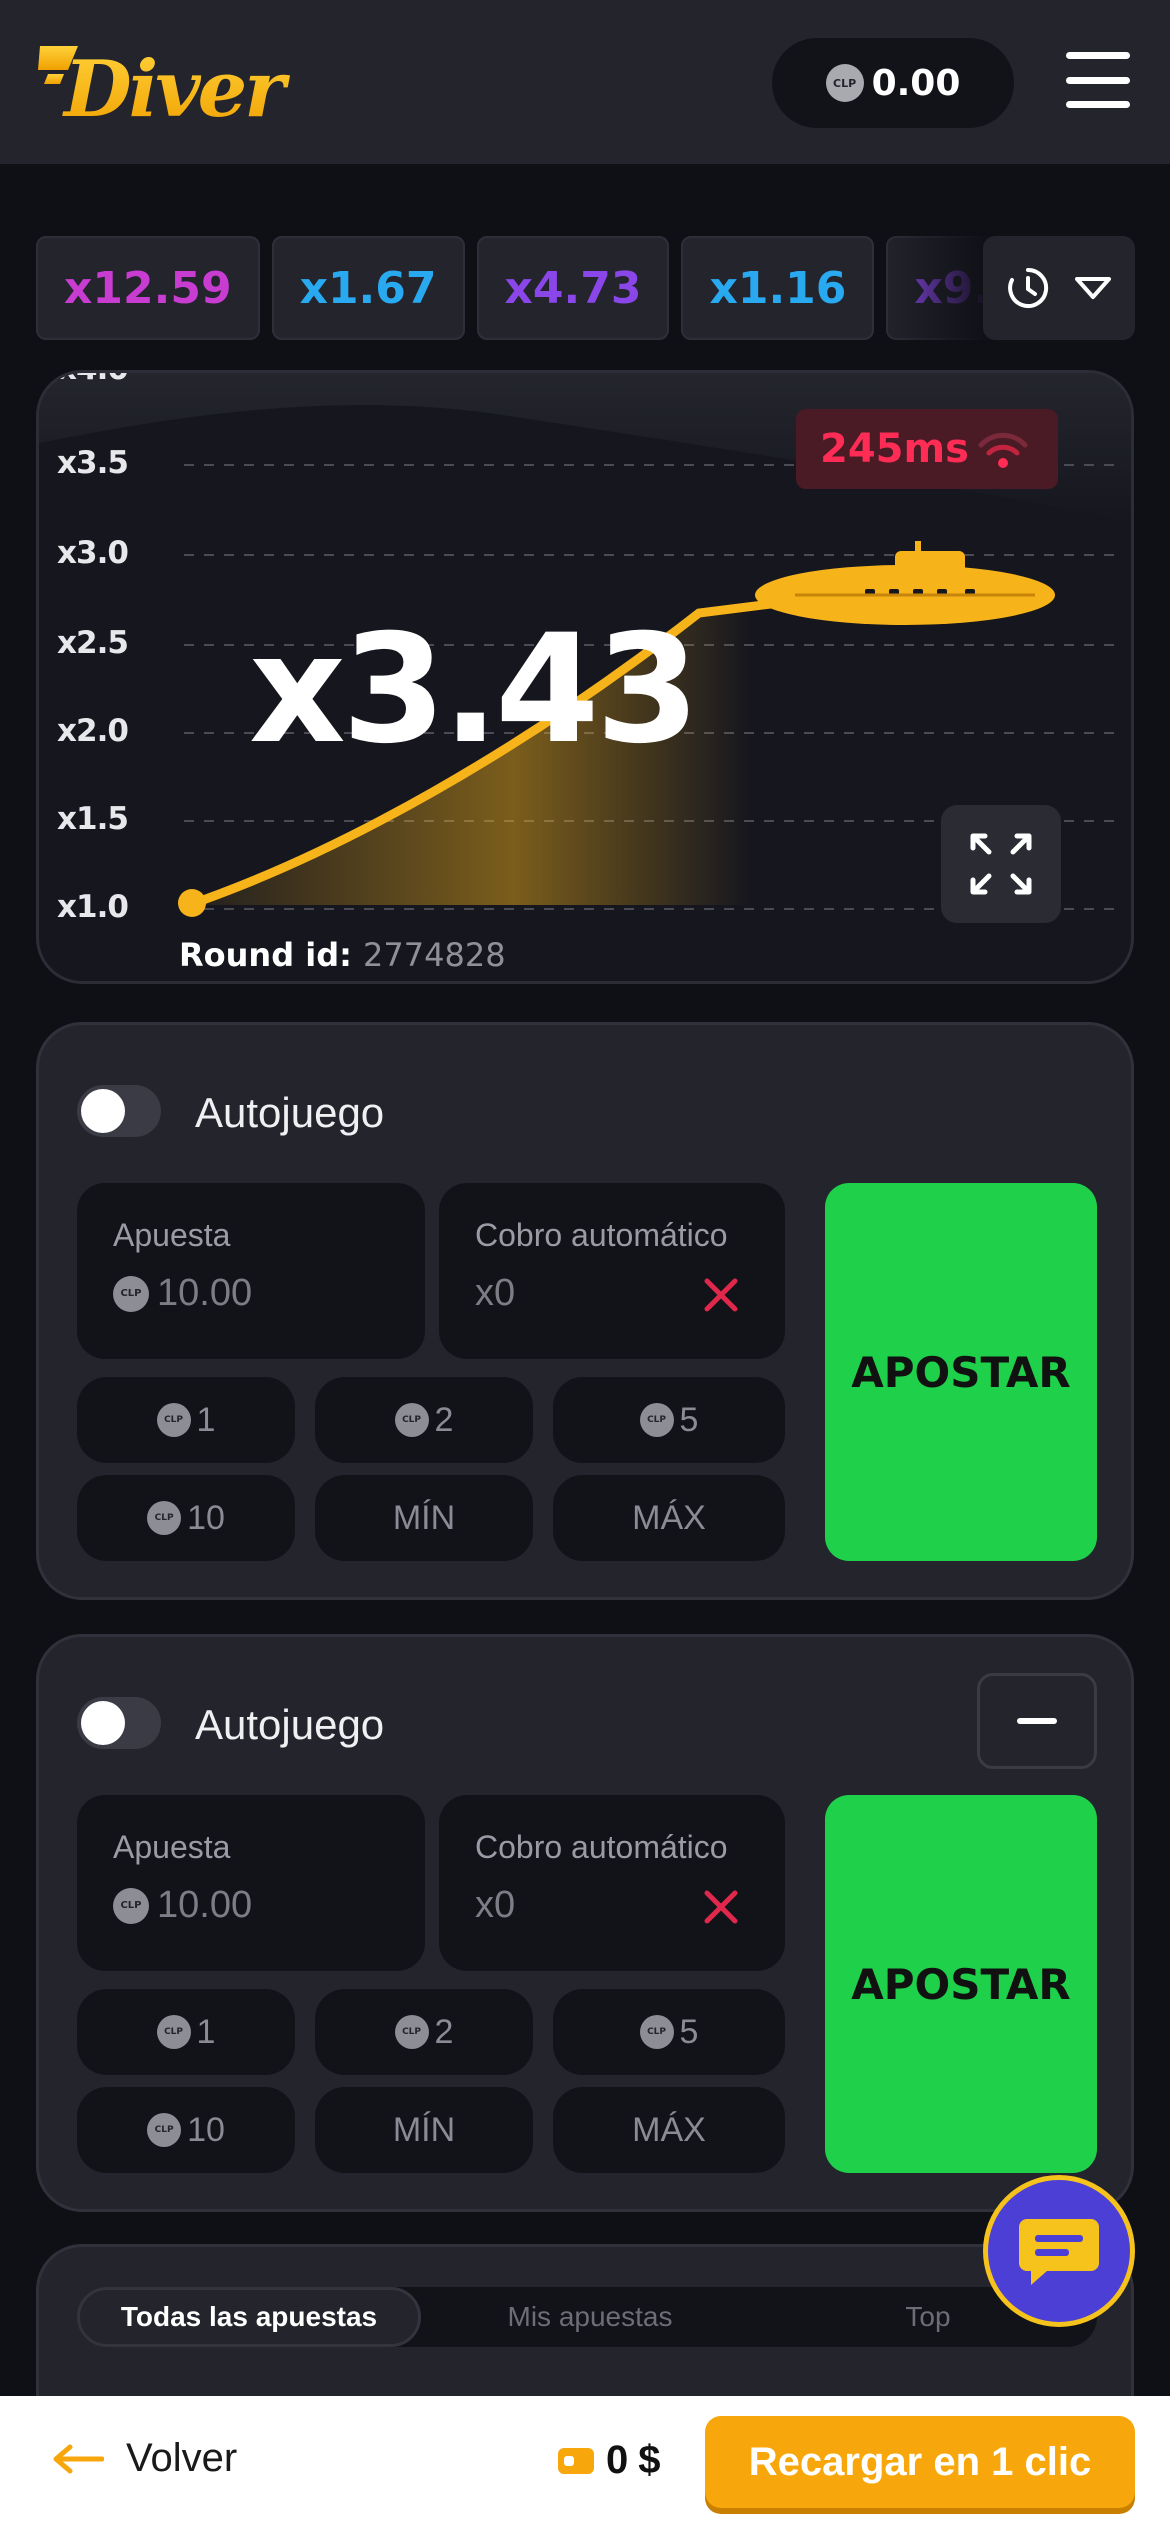 Image resolution: width=1170 pixels, height=2532 pixels. I want to click on wallet-icon, so click(576, 2460).